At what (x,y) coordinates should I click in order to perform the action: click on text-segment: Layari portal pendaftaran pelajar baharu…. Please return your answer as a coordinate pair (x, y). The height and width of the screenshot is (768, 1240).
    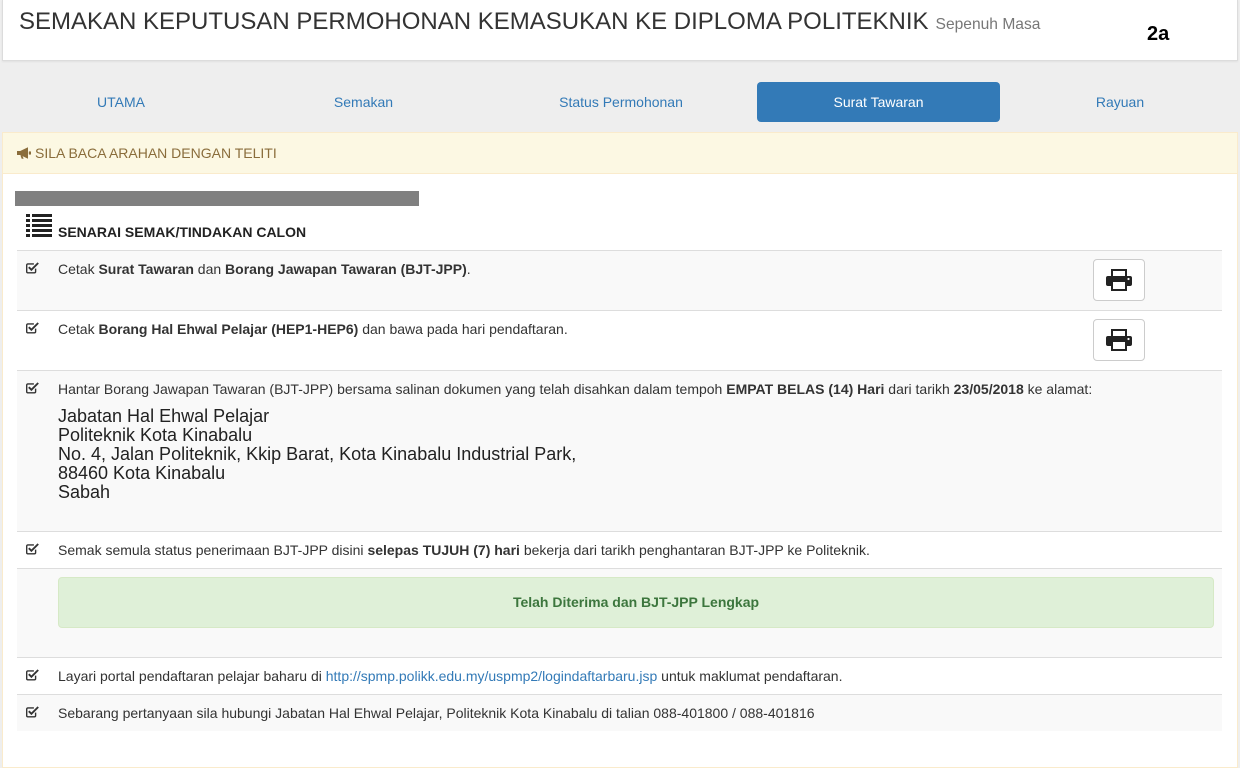
    Looking at the image, I should click on (192, 676).